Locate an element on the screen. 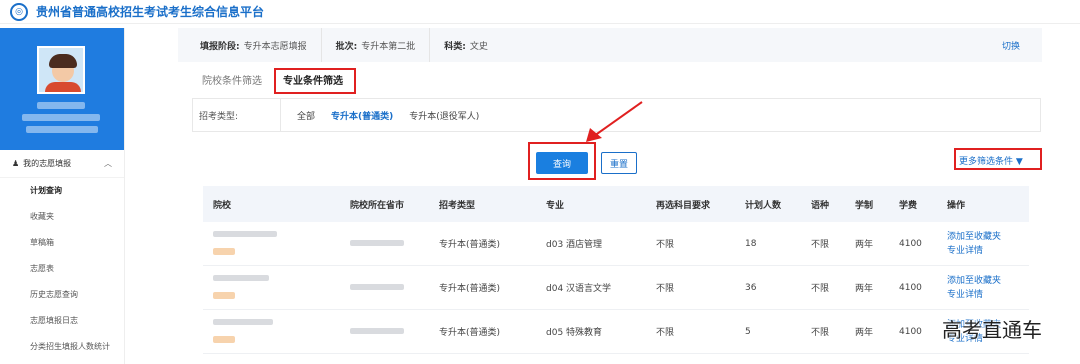 The image size is (1080, 364). header-requirement: 再选科目要求 is located at coordinates (683, 205).